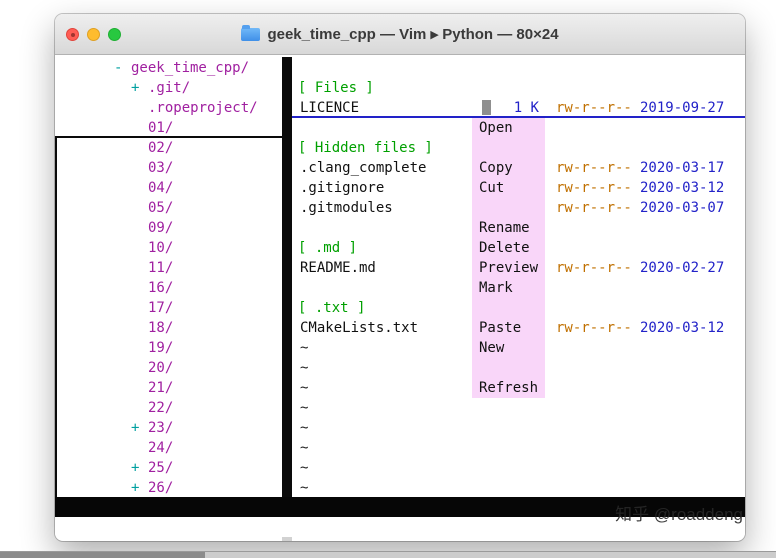  I want to click on tree-item-01: 01/, so click(168, 128).